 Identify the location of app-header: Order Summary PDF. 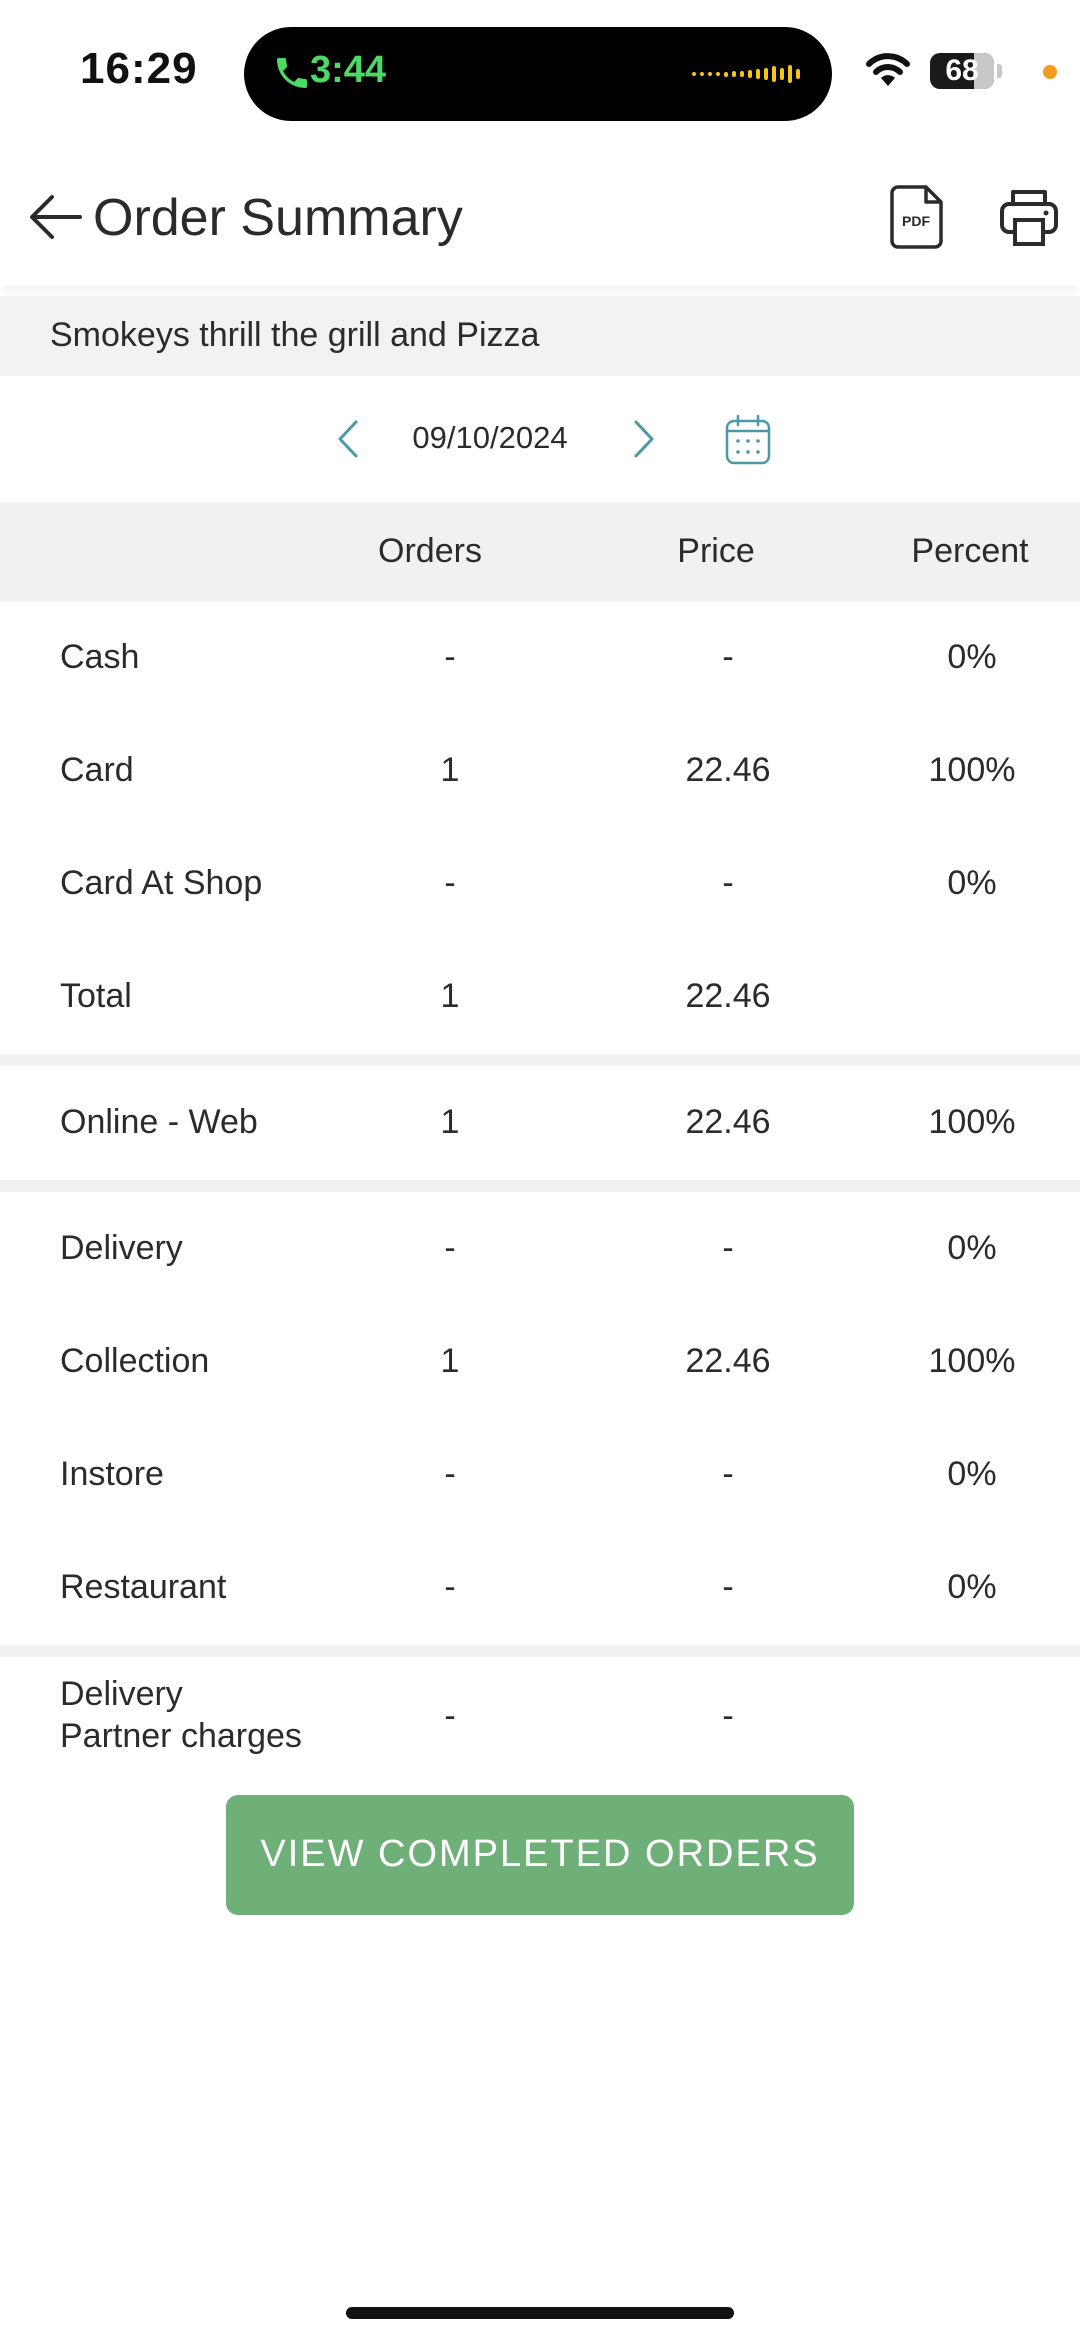
(540, 217).